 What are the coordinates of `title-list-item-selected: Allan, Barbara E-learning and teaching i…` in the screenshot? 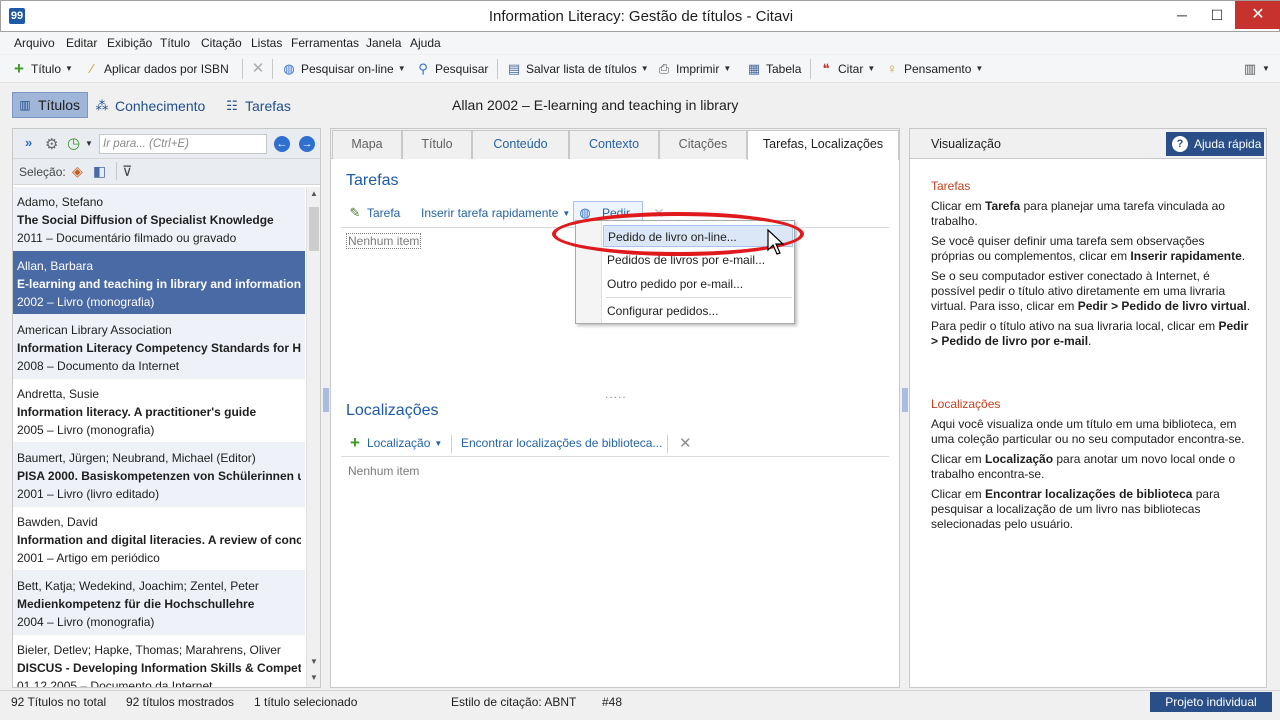 It's located at (159, 283).